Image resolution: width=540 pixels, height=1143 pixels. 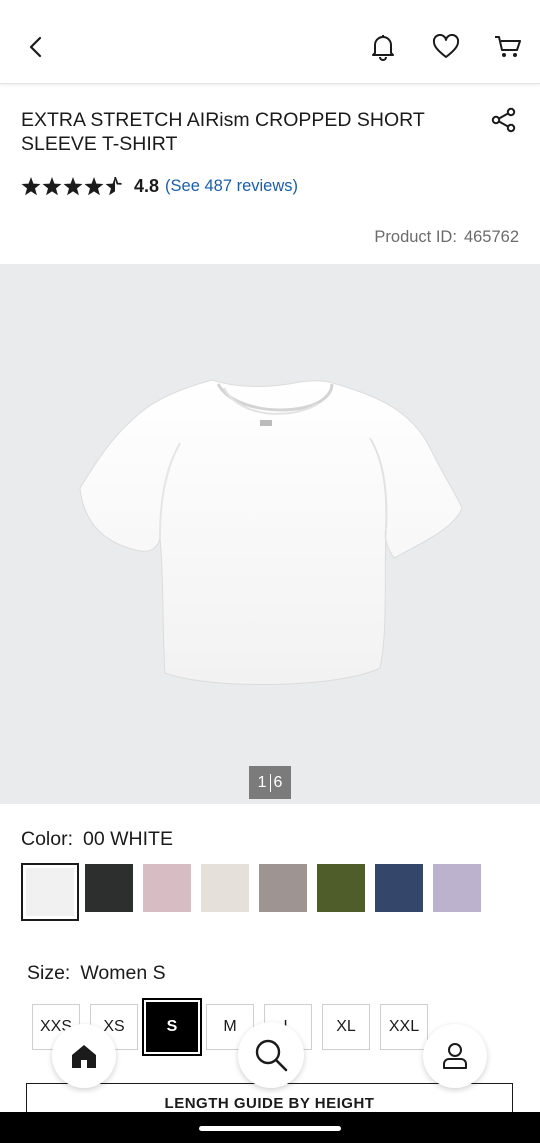 I want to click on search-icon, so click(x=271, y=1055).